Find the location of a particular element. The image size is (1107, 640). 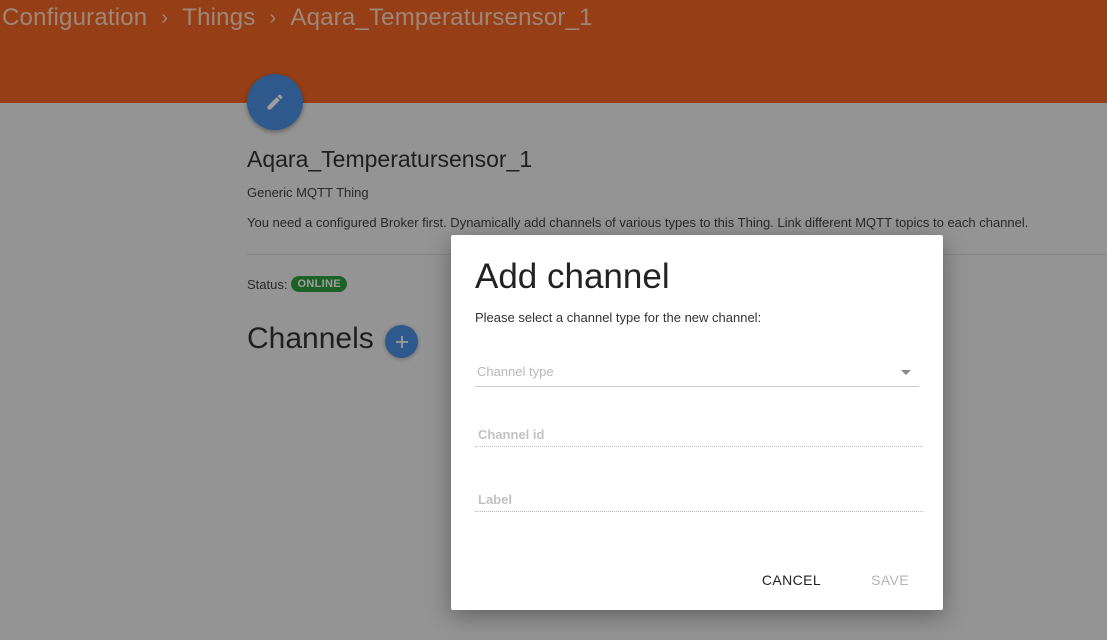

caret-down-icon is located at coordinates (906, 372).